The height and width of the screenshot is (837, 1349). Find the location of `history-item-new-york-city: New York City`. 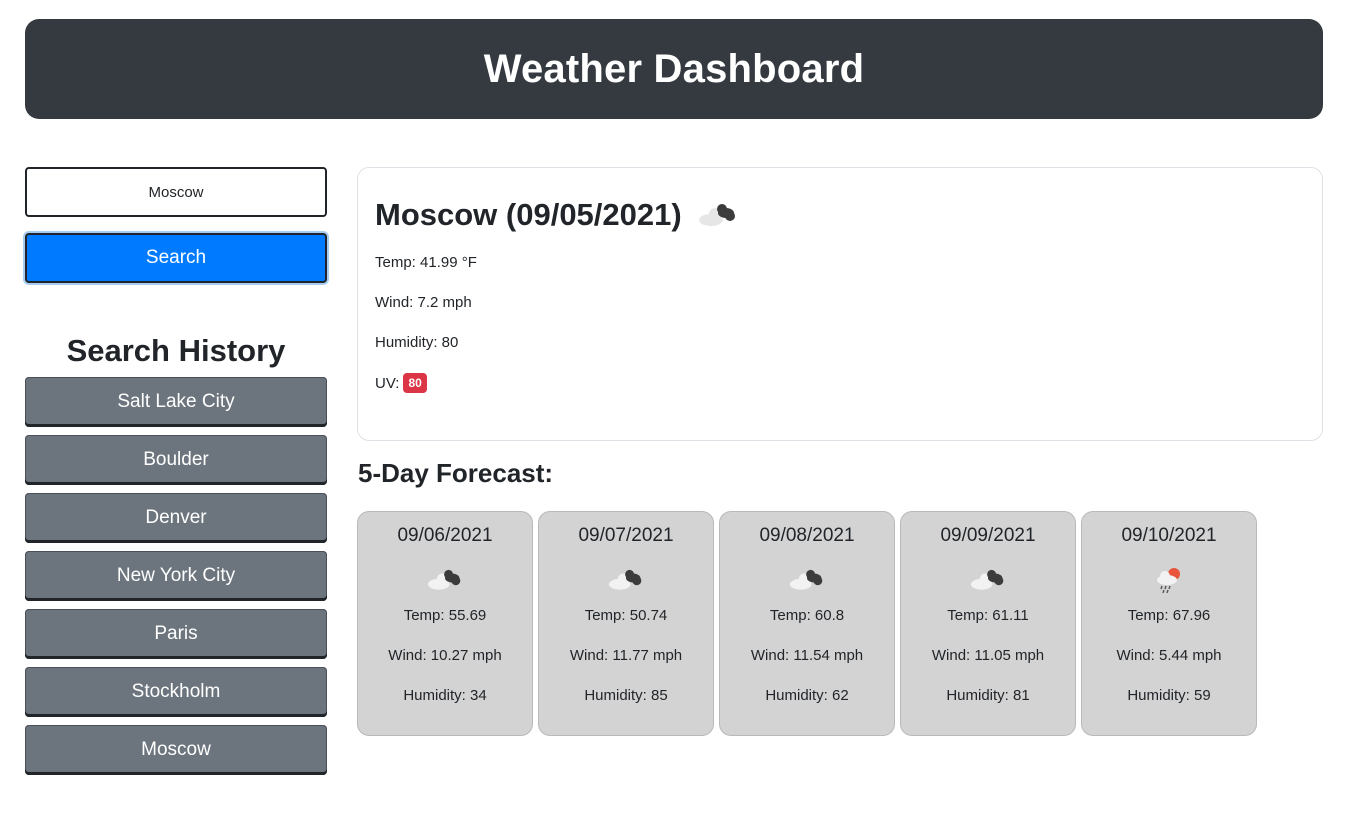

history-item-new-york-city: New York City is located at coordinates (176, 576).